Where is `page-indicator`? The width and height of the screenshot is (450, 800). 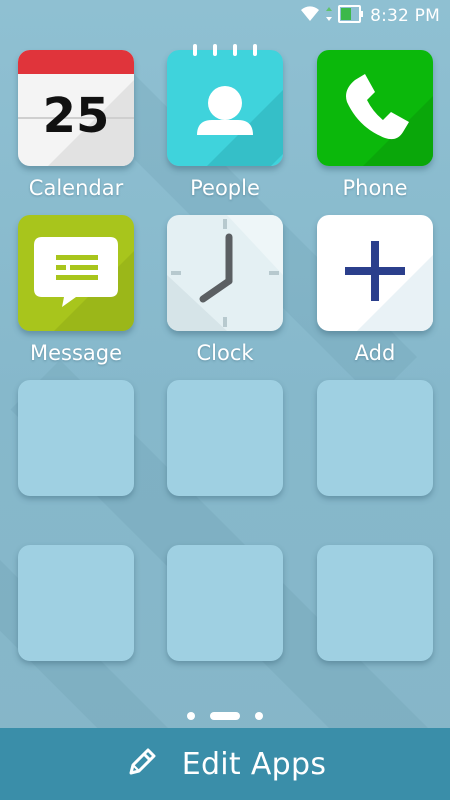 page-indicator is located at coordinates (225, 716).